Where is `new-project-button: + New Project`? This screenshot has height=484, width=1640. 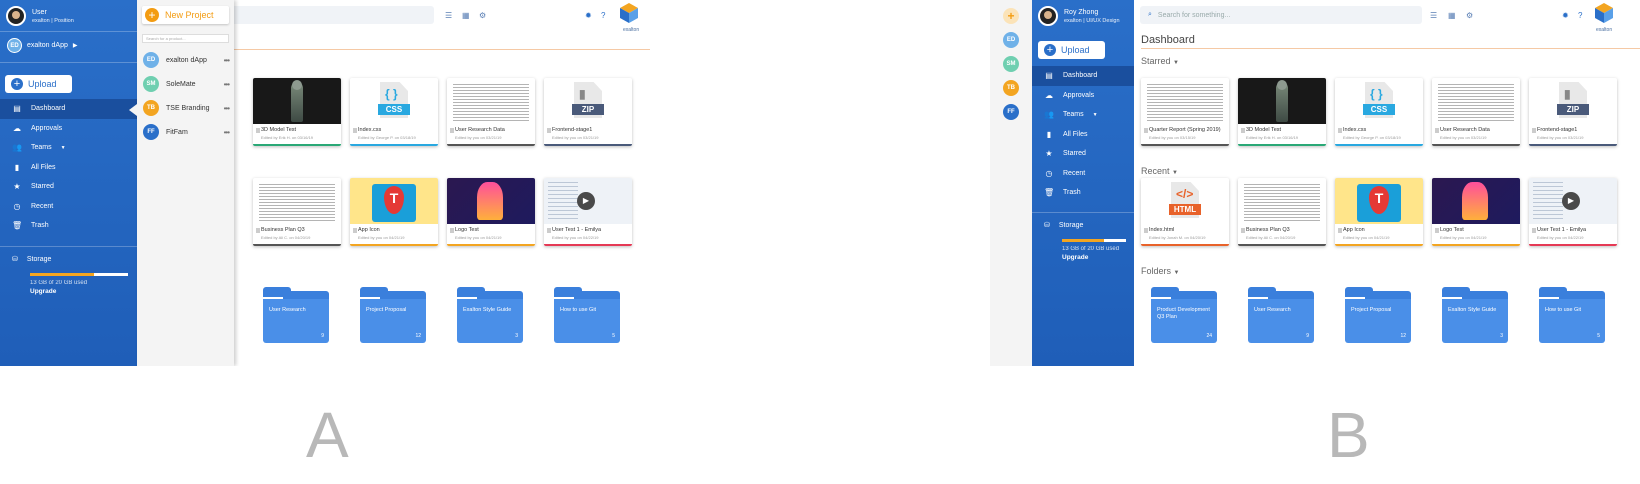
new-project-button: + New Project is located at coordinates (185, 15).